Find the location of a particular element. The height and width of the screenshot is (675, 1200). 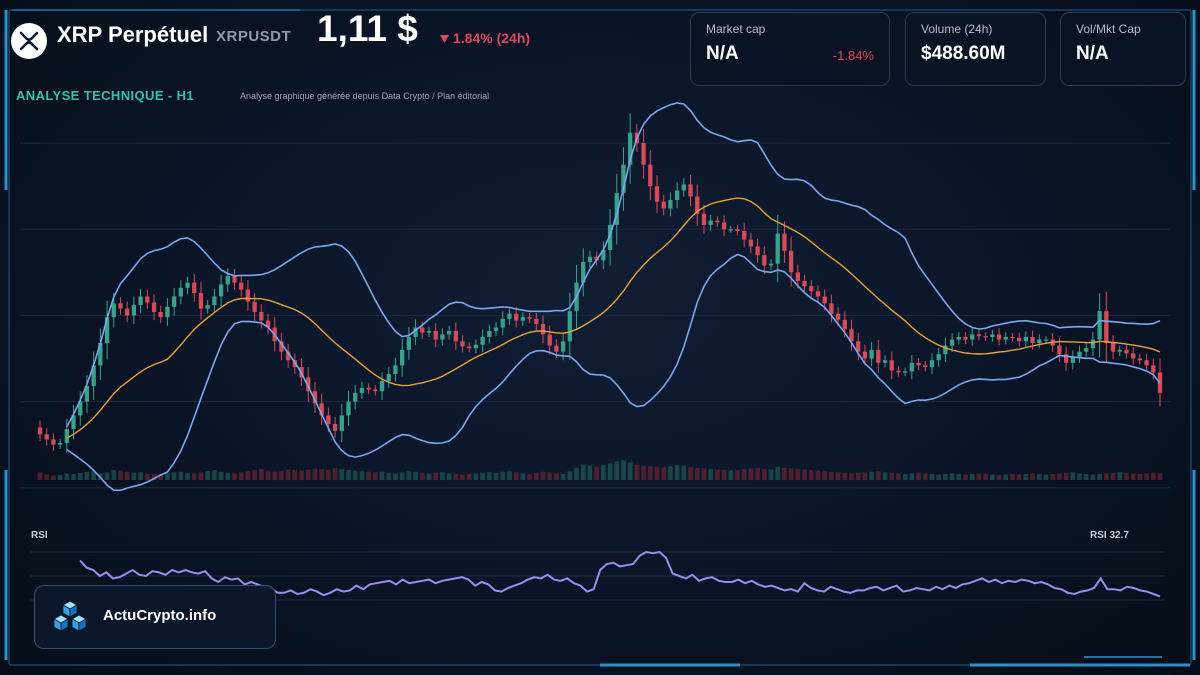

rsi-label: RSI is located at coordinates (39, 535).